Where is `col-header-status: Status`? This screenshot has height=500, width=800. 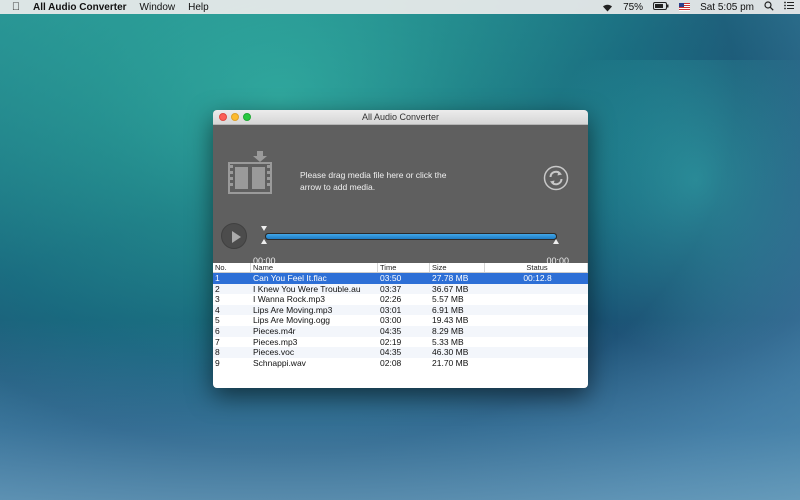
col-header-status: Status is located at coordinates (536, 267).